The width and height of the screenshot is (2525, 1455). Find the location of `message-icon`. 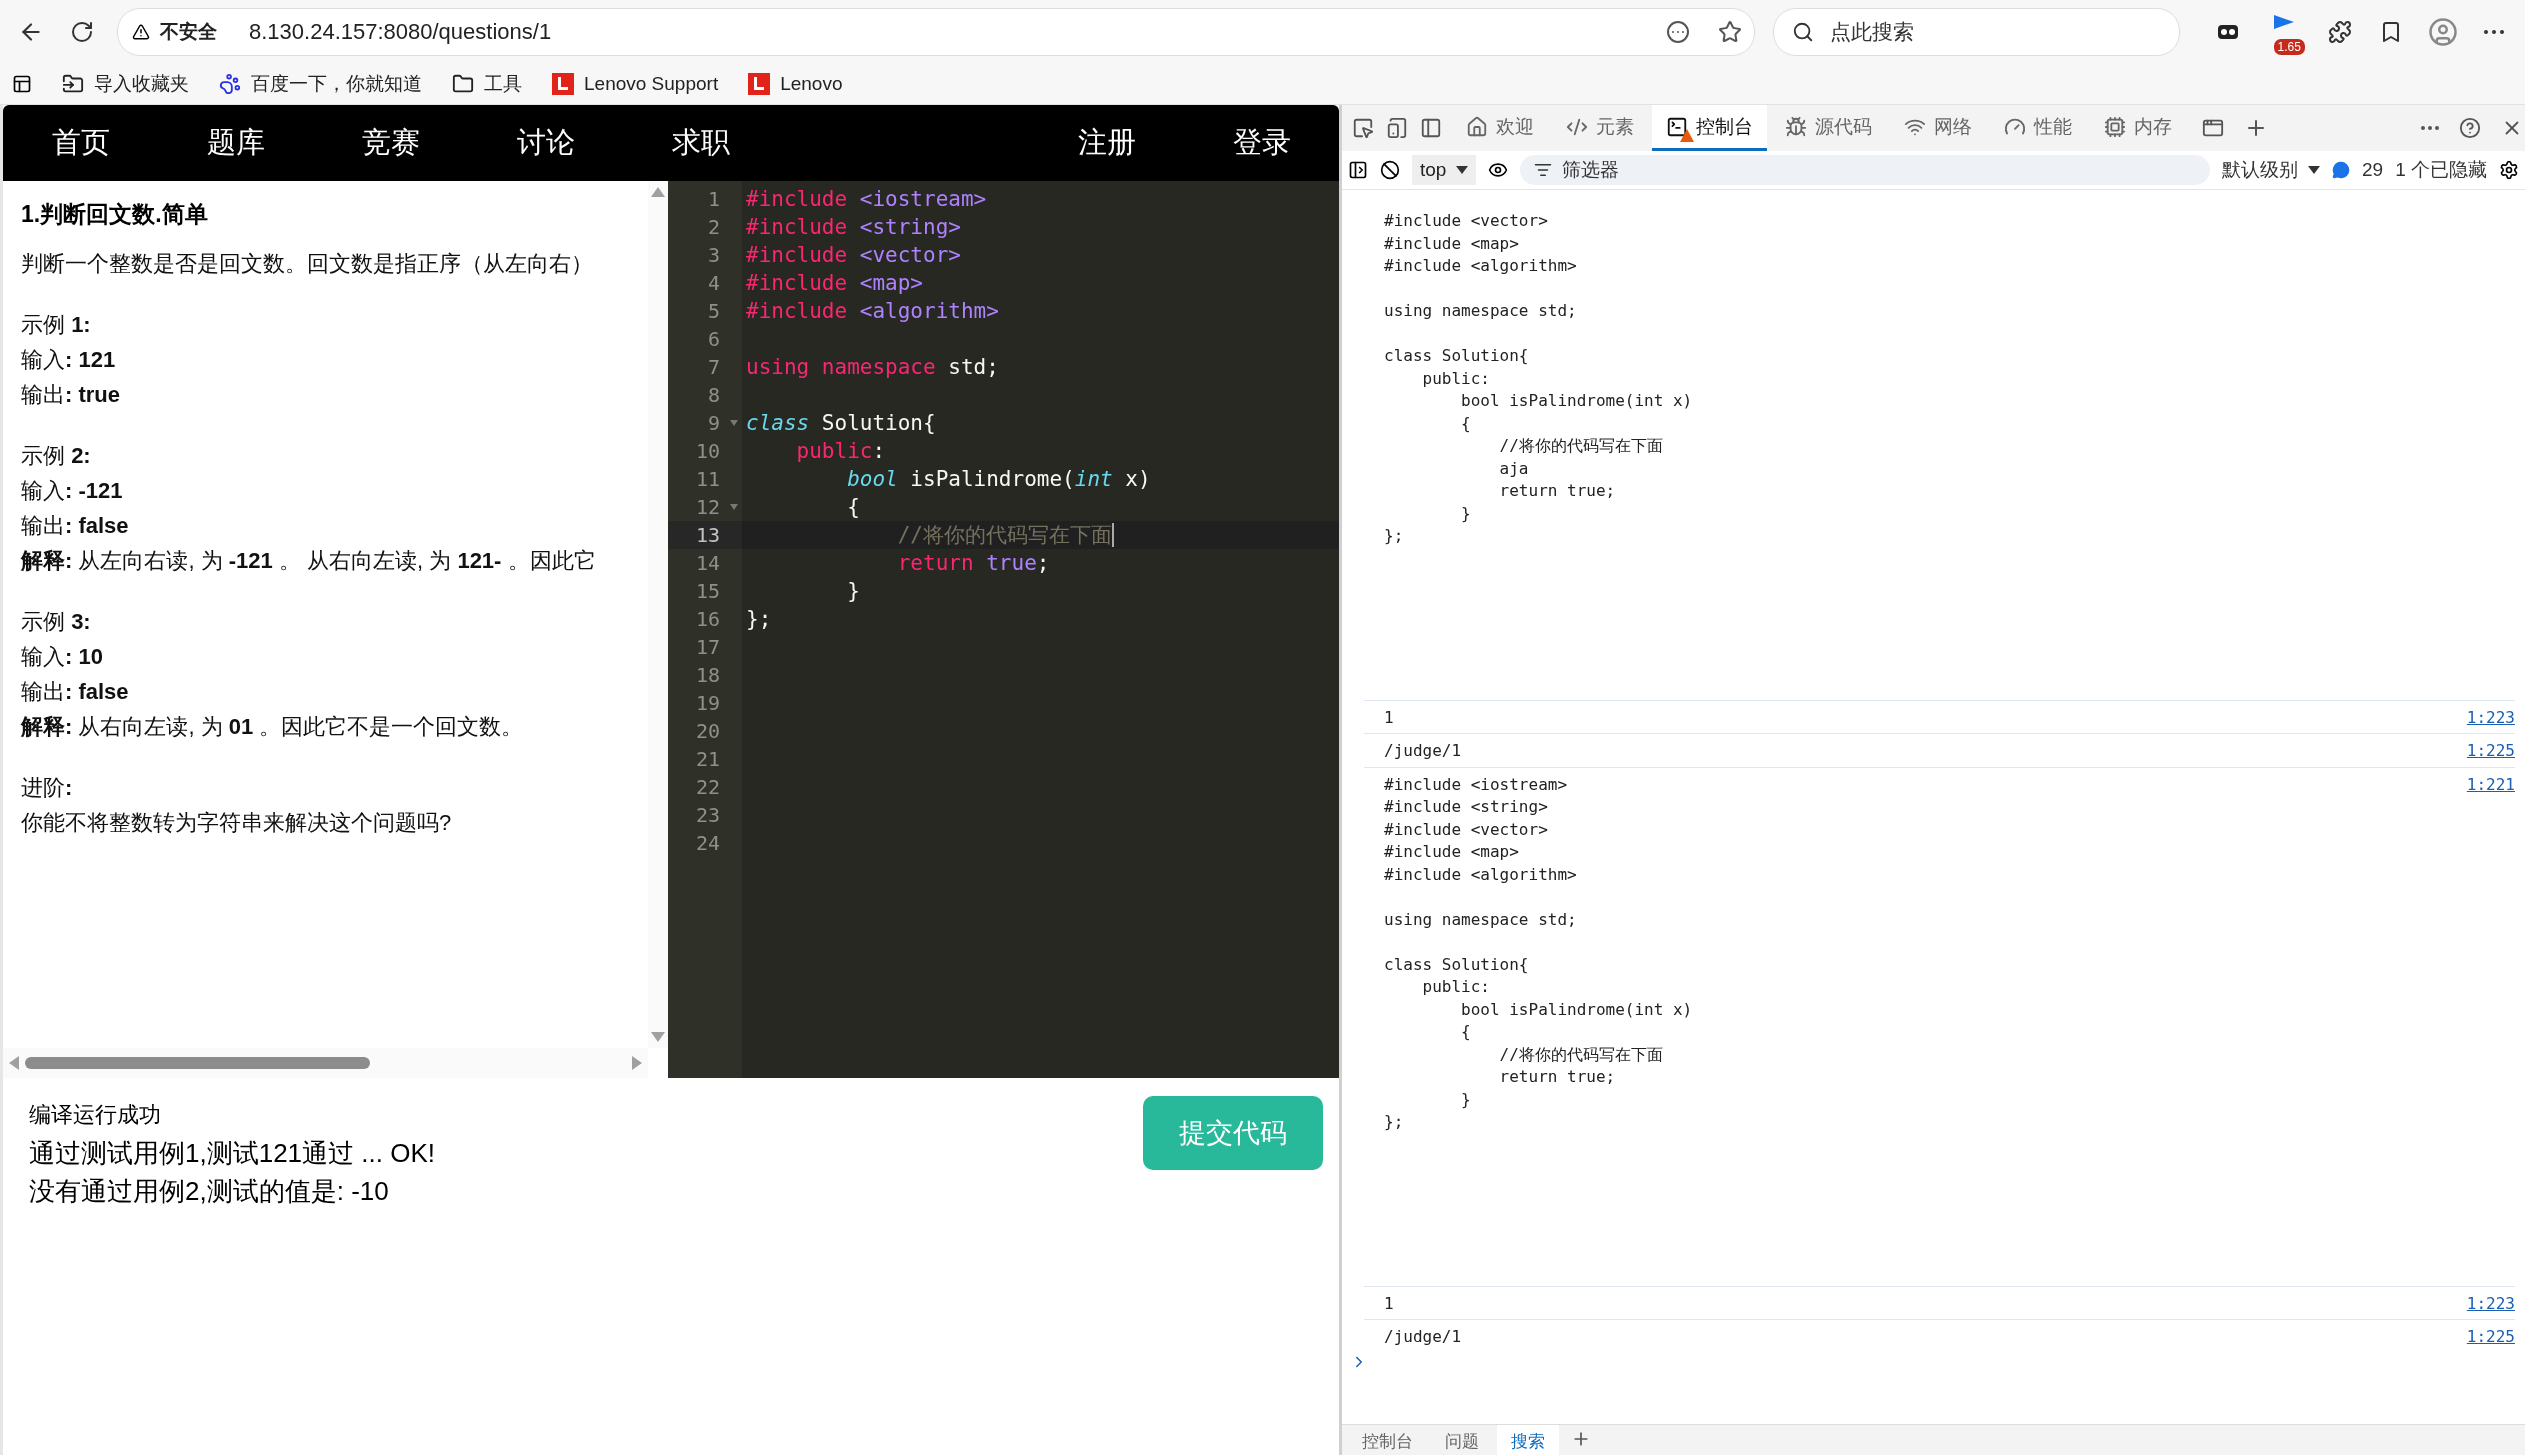

message-icon is located at coordinates (2341, 170).